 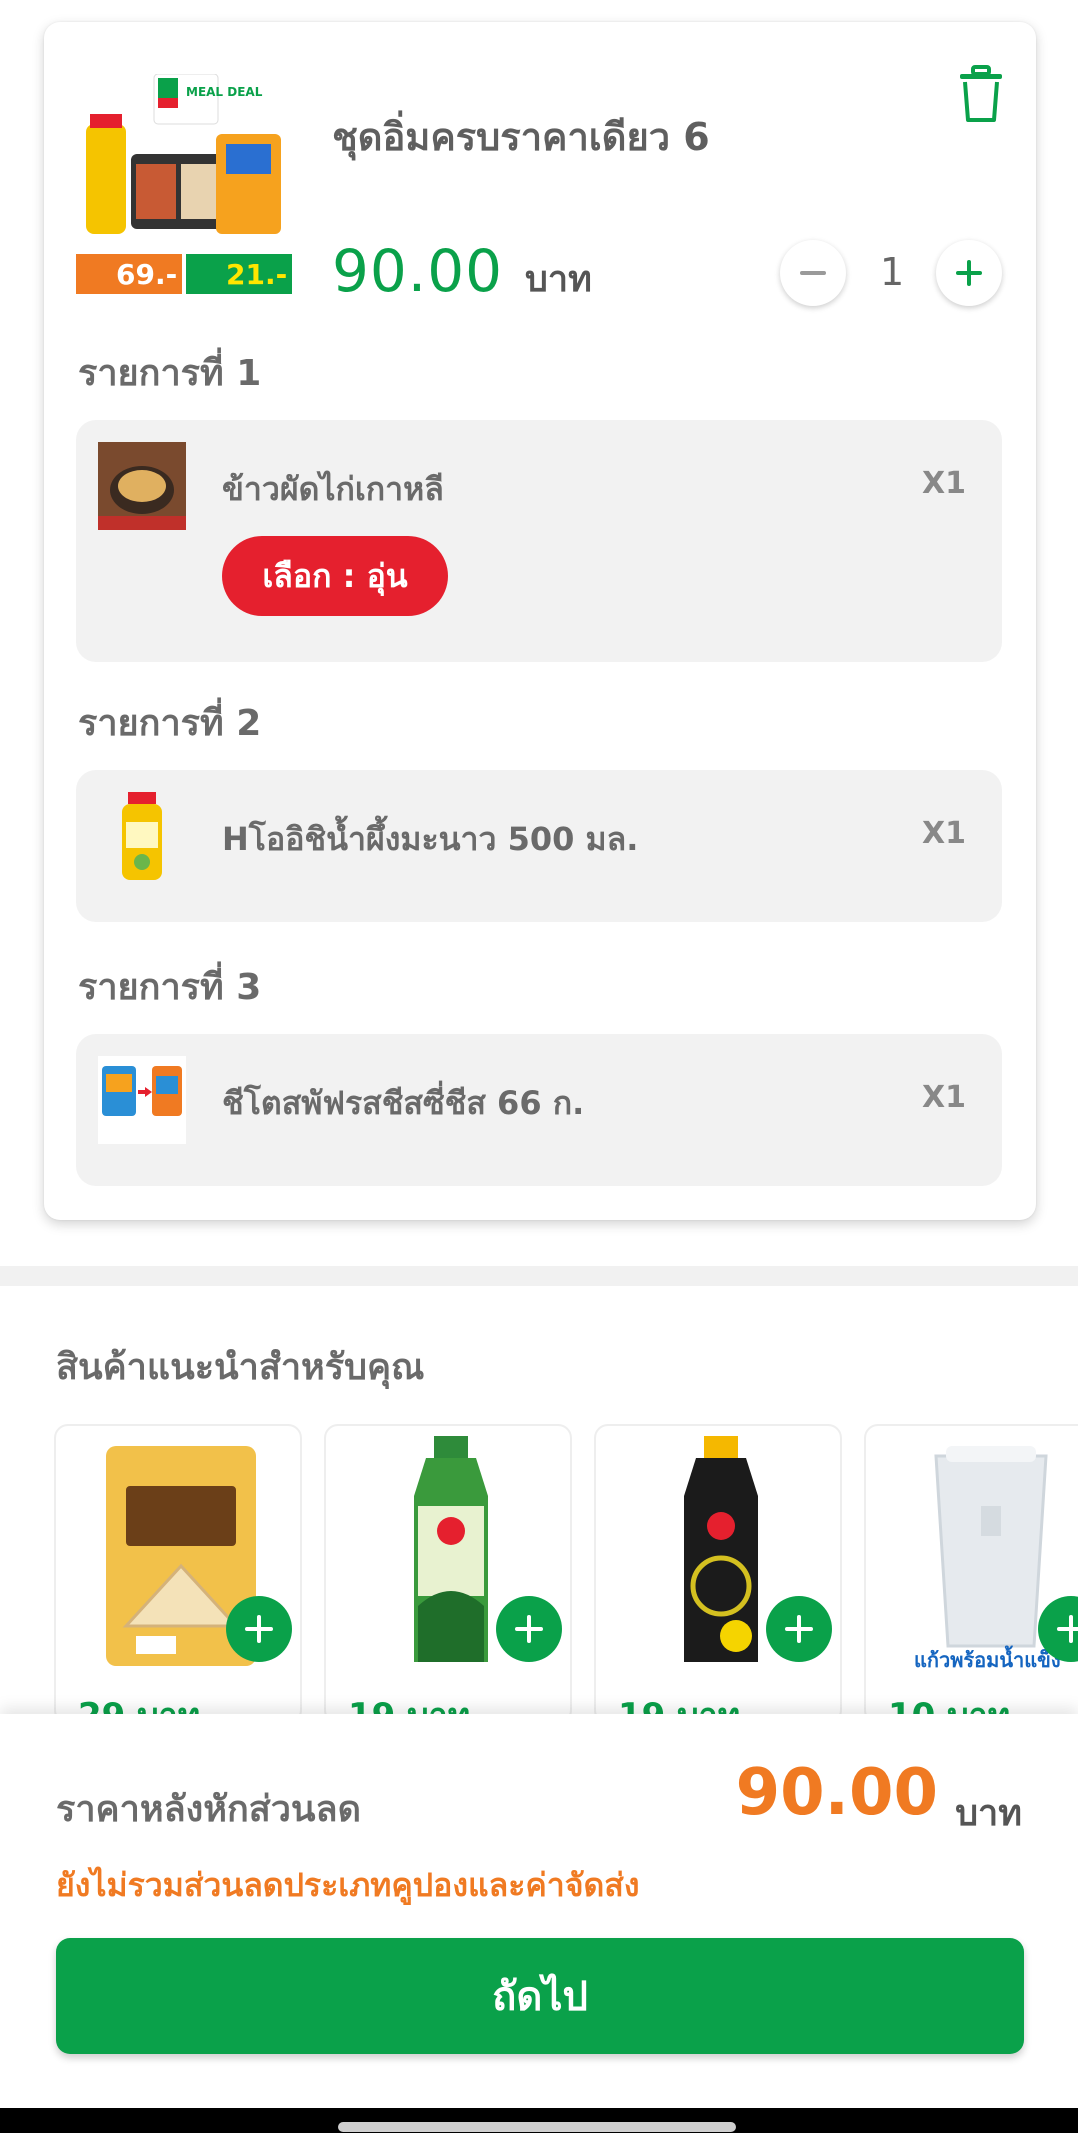 I want to click on product-price: 90.00, so click(x=418, y=271).